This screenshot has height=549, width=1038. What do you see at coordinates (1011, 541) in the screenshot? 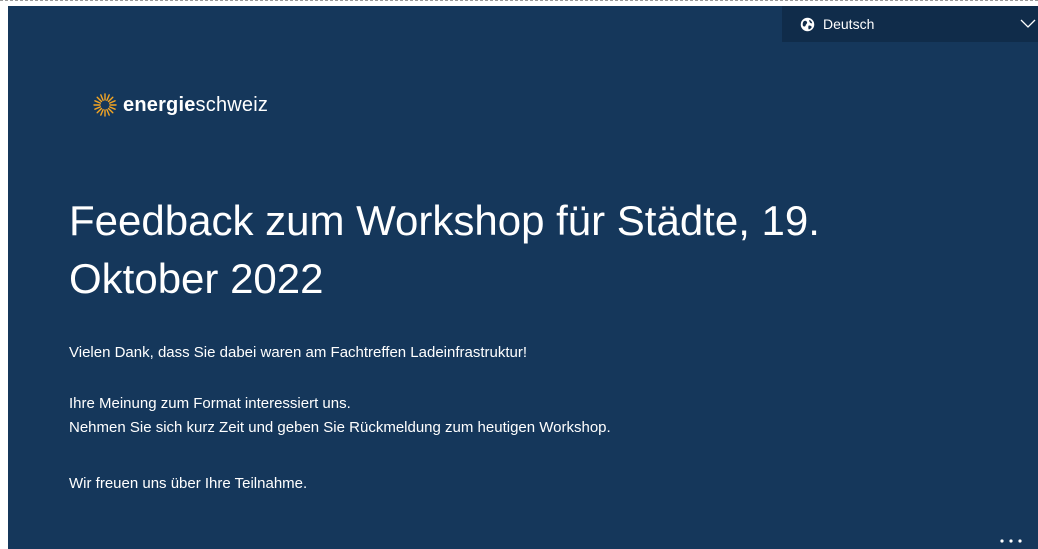
I see `more-dots-icon` at bounding box center [1011, 541].